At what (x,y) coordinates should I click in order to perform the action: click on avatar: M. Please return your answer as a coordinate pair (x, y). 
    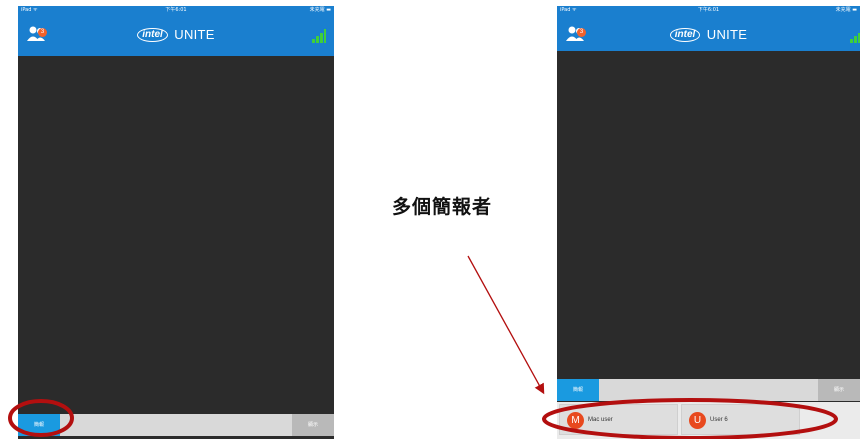
    Looking at the image, I should click on (575, 420).